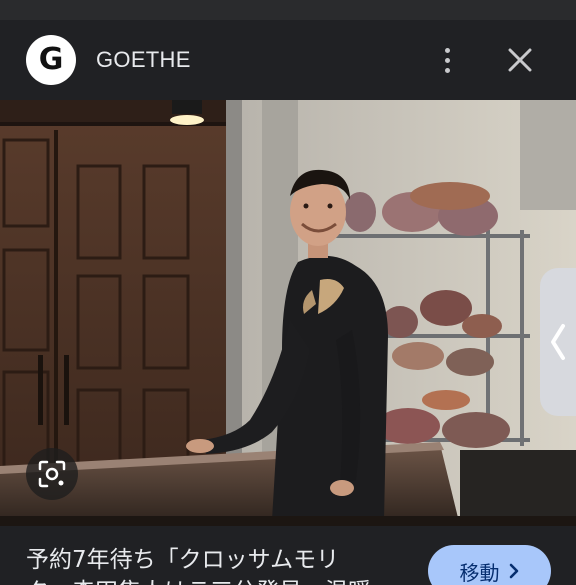 The width and height of the screenshot is (576, 585). I want to click on chevron-left-icon, so click(558, 342).